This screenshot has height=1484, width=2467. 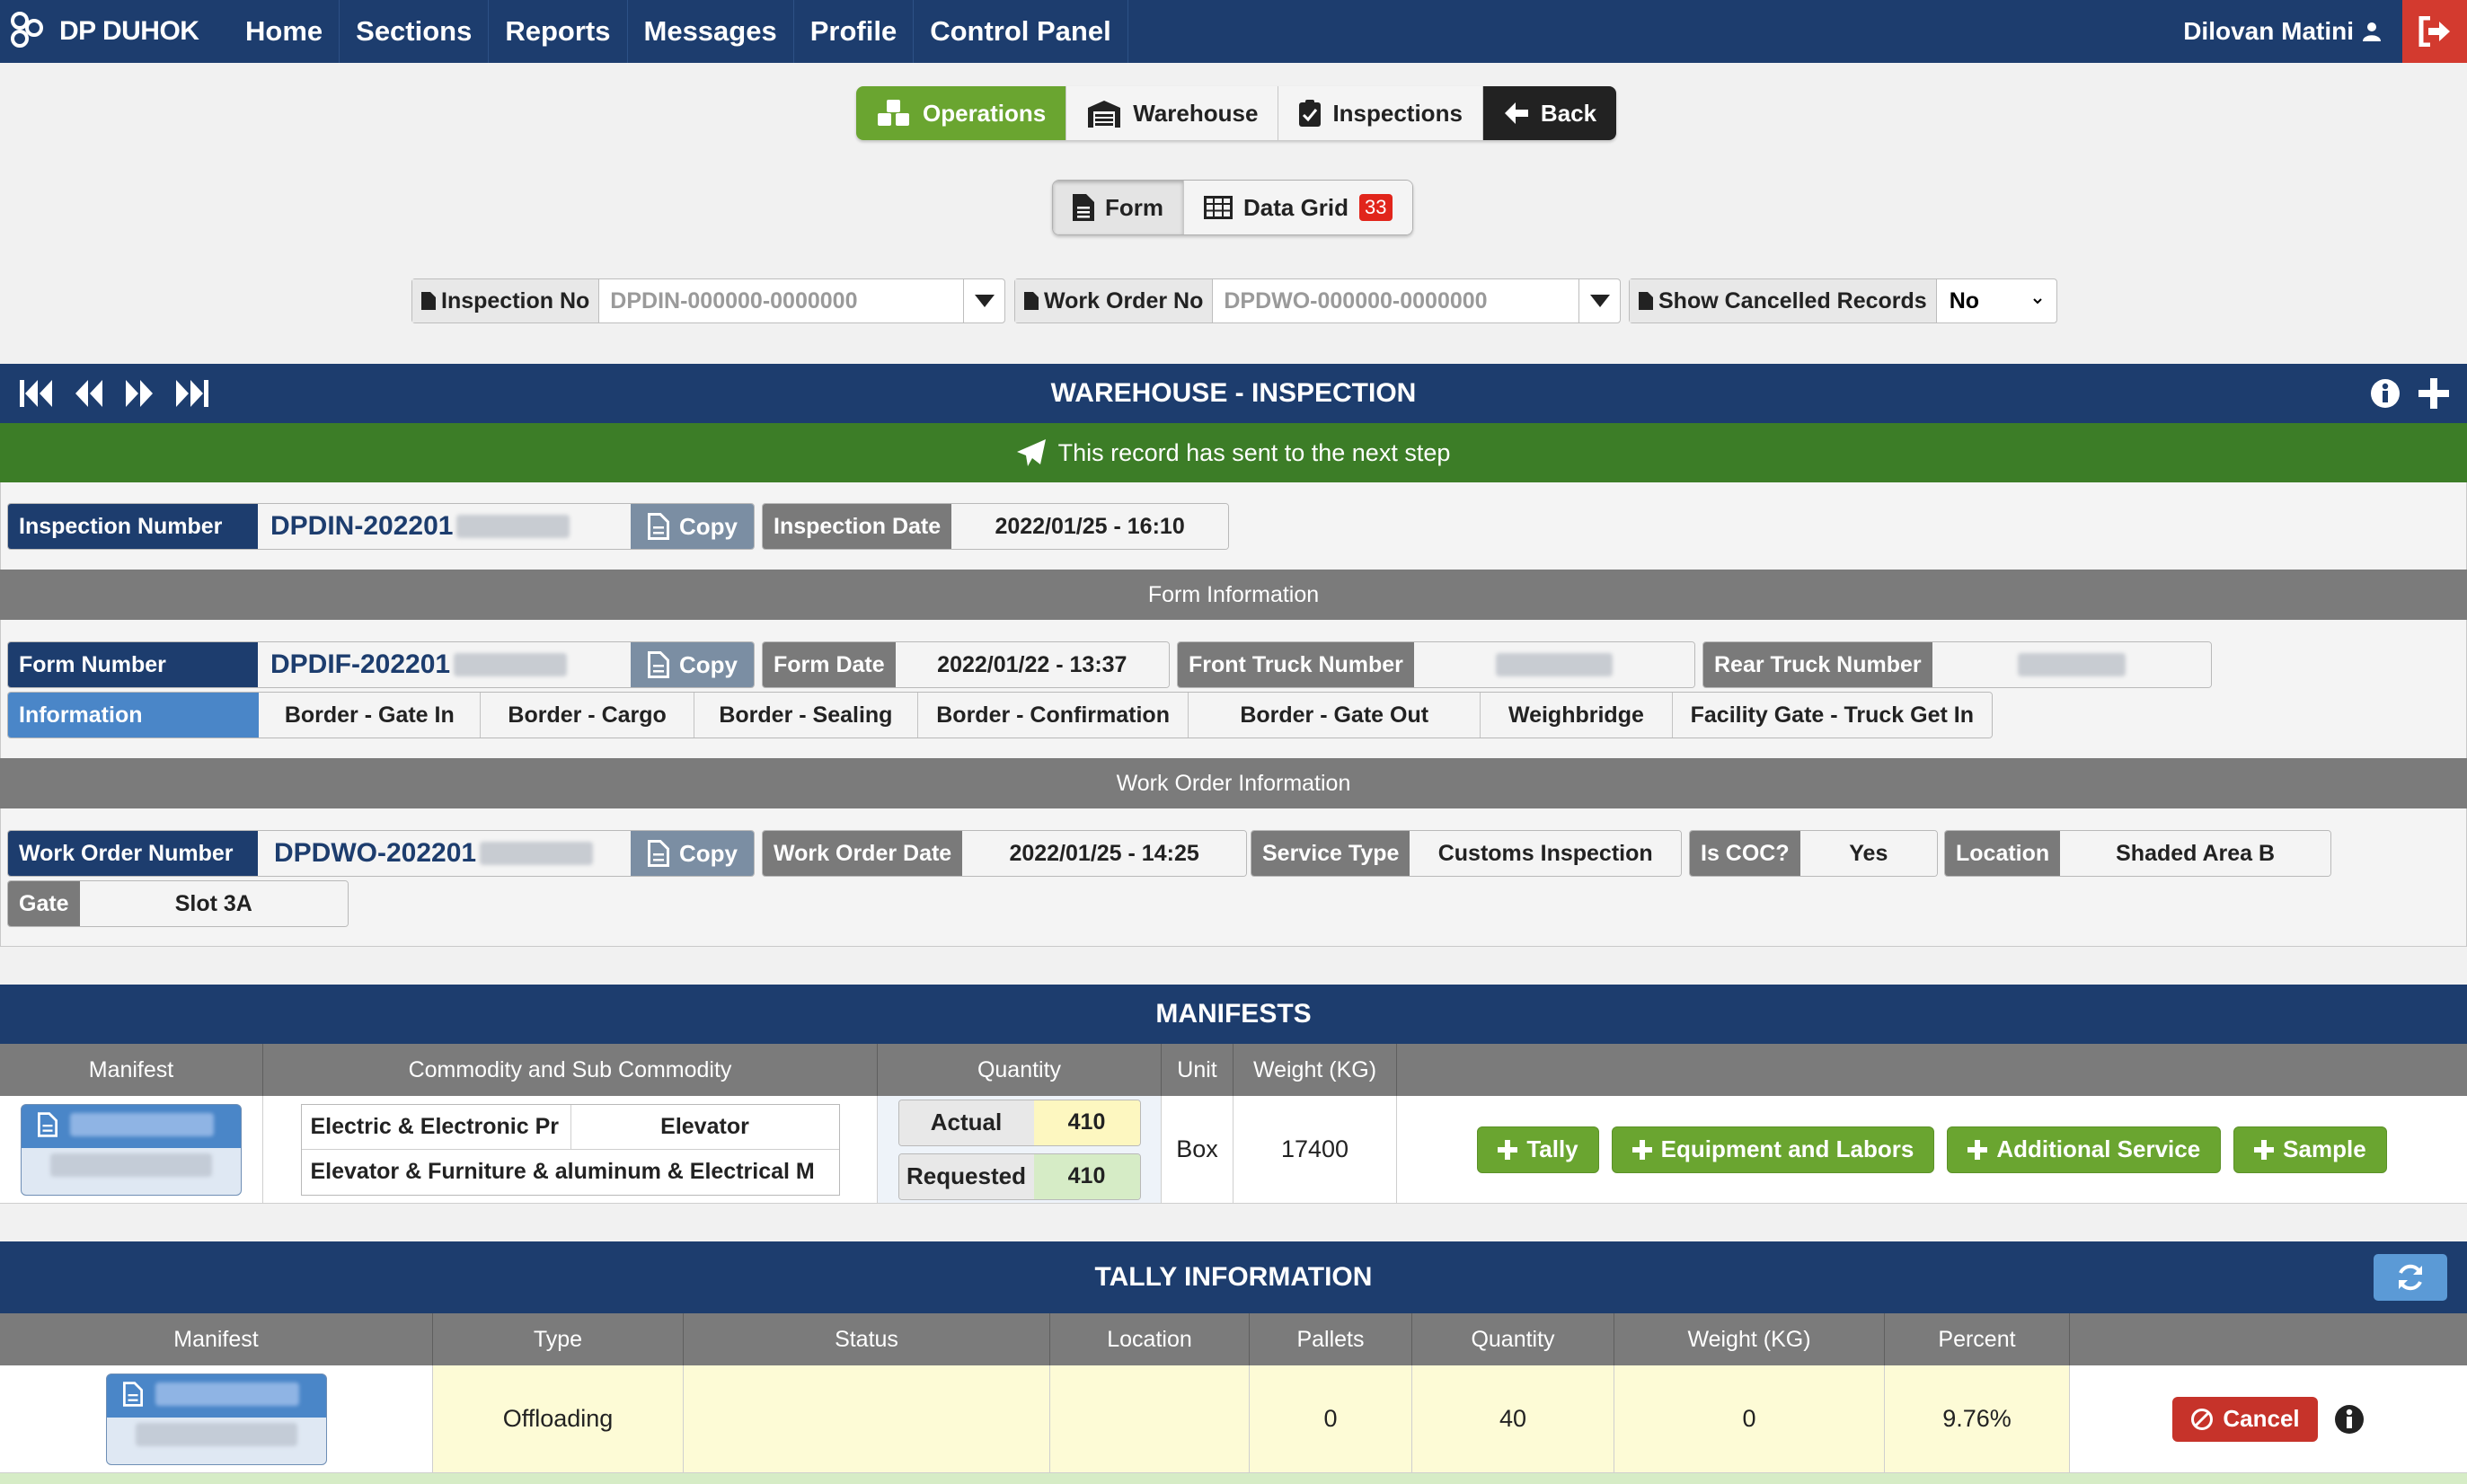 What do you see at coordinates (2245, 1419) in the screenshot?
I see `cancel-tally-button: Cancel` at bounding box center [2245, 1419].